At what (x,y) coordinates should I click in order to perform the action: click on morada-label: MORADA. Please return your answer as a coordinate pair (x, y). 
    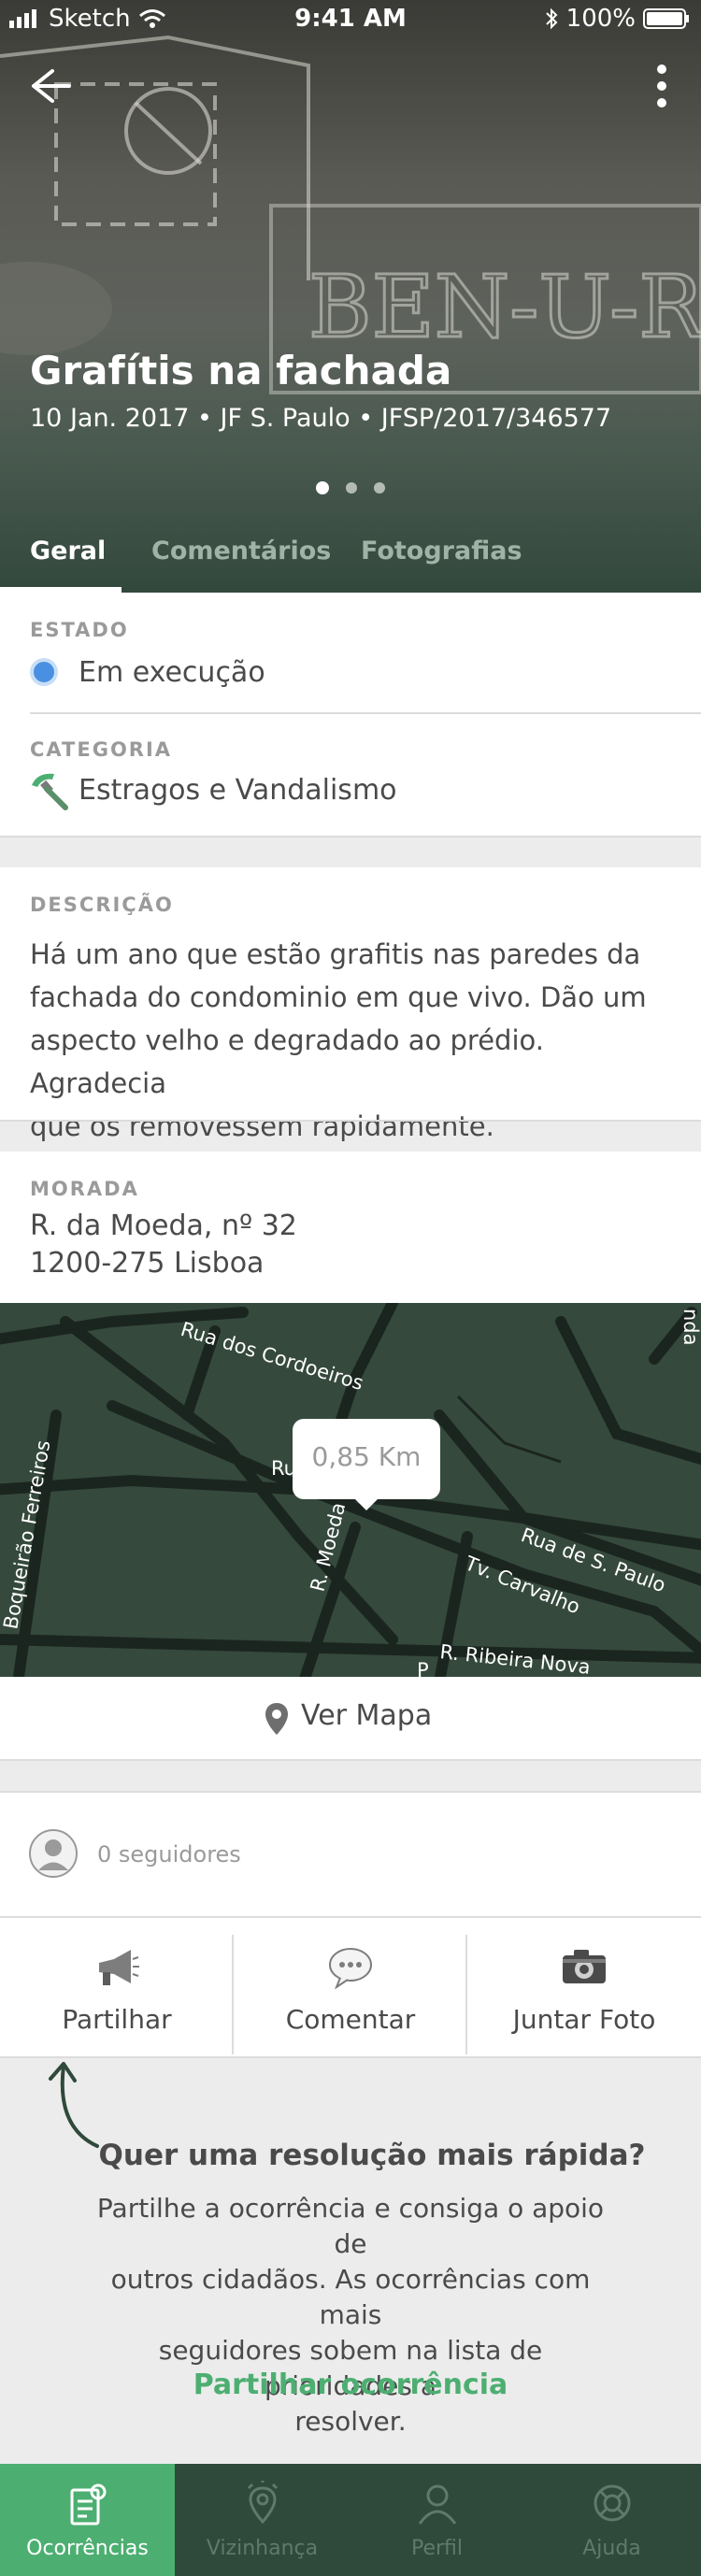
    Looking at the image, I should click on (84, 1189).